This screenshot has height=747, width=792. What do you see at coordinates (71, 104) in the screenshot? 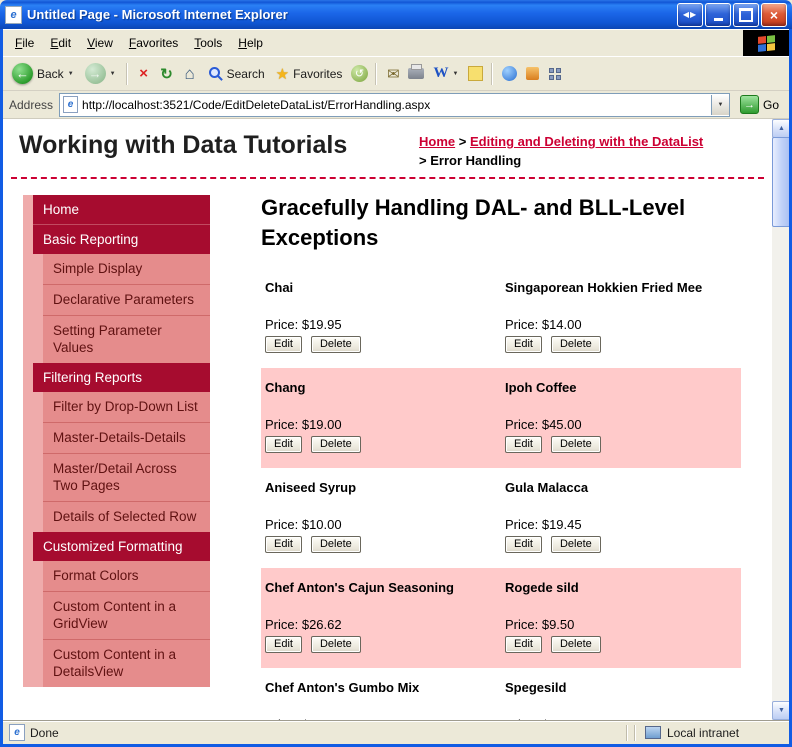
I see `page-icon: e` at bounding box center [71, 104].